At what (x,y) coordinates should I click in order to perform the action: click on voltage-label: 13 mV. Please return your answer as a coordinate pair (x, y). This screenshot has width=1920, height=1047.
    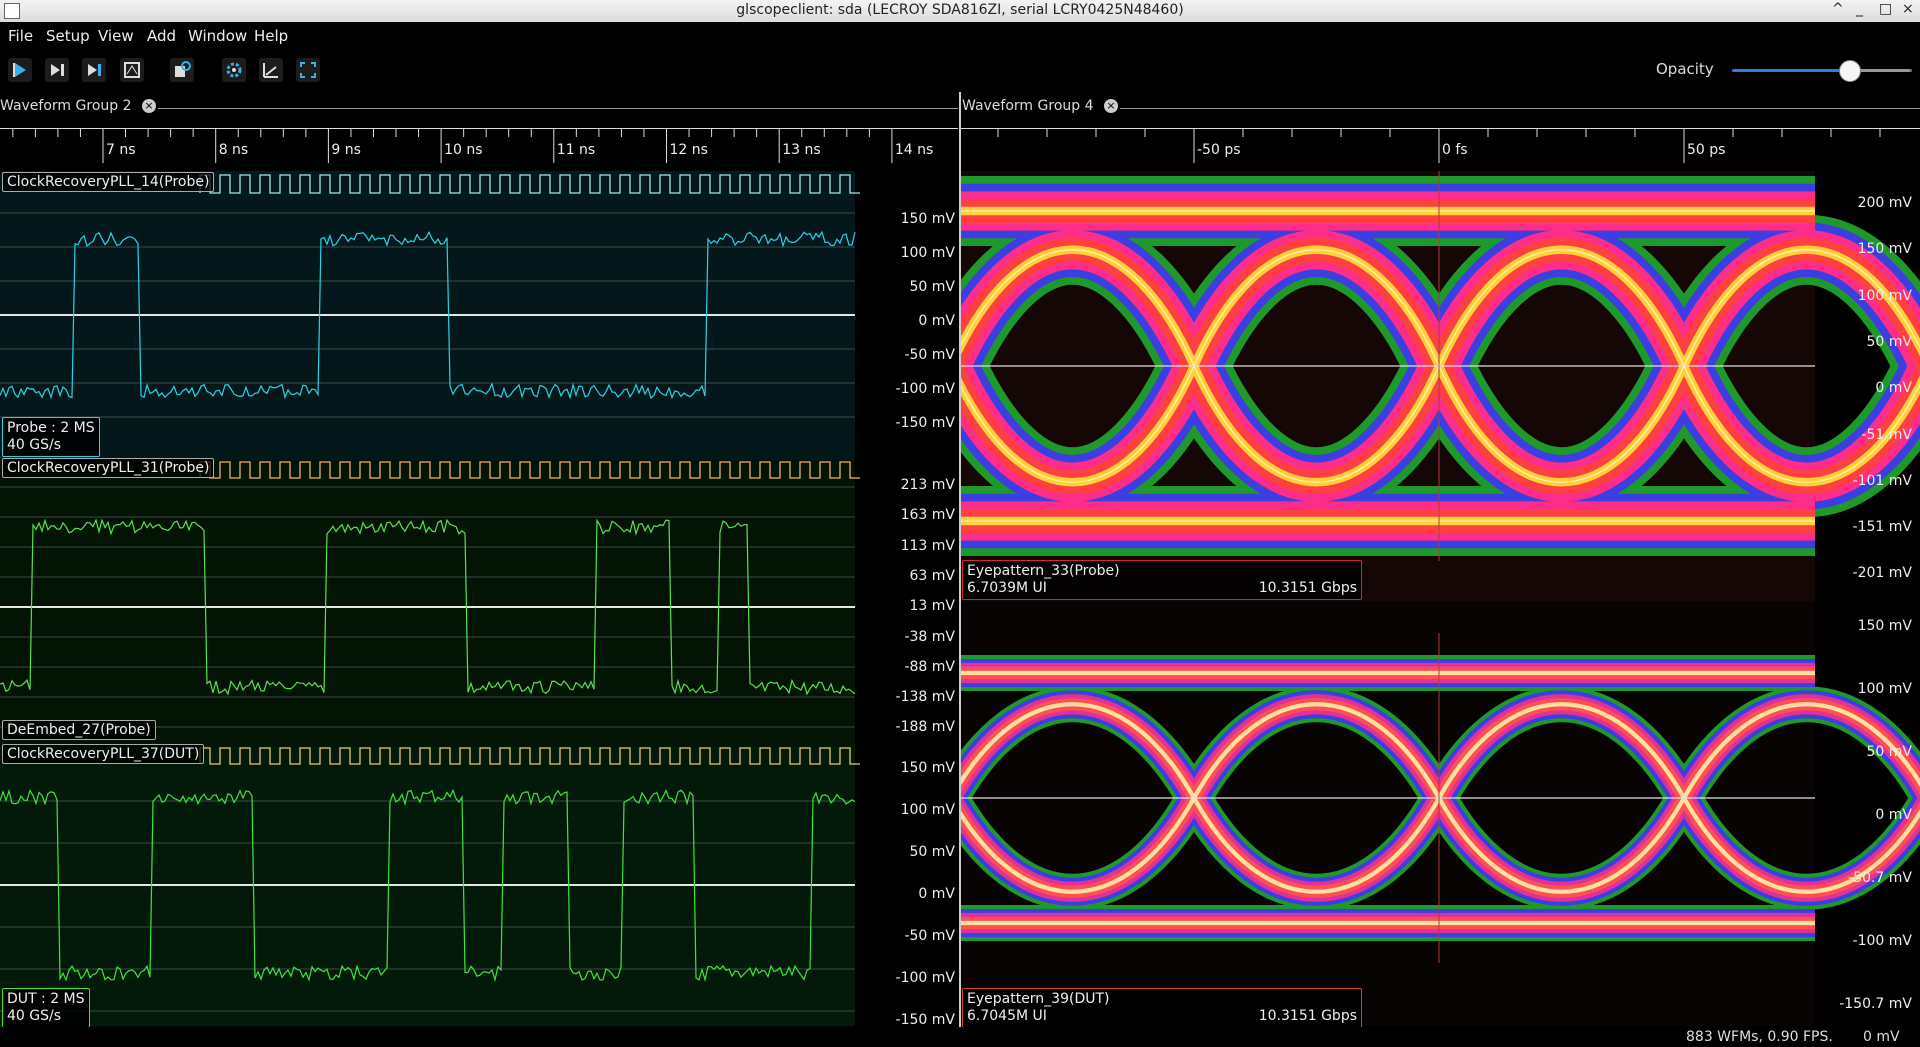
    Looking at the image, I should click on (932, 606).